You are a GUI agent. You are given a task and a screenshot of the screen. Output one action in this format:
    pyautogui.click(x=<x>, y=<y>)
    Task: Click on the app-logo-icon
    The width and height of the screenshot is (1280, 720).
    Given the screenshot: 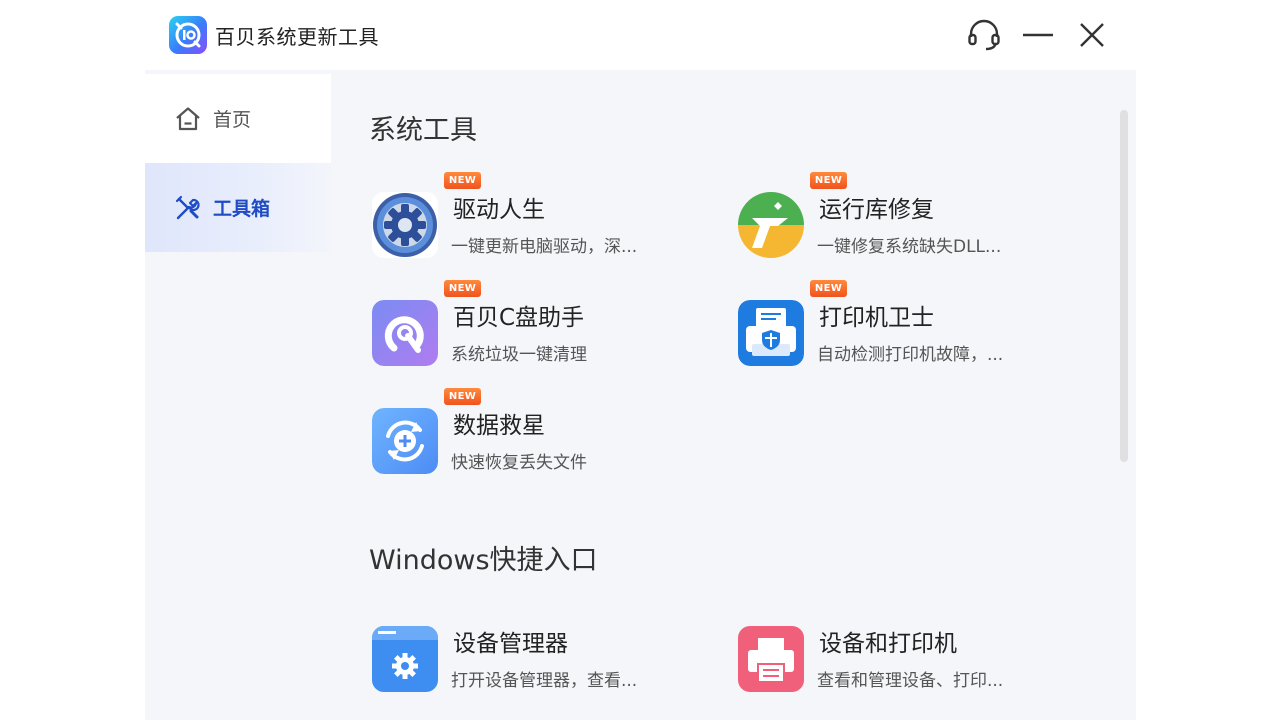 What is the action you would take?
    pyautogui.click(x=188, y=35)
    